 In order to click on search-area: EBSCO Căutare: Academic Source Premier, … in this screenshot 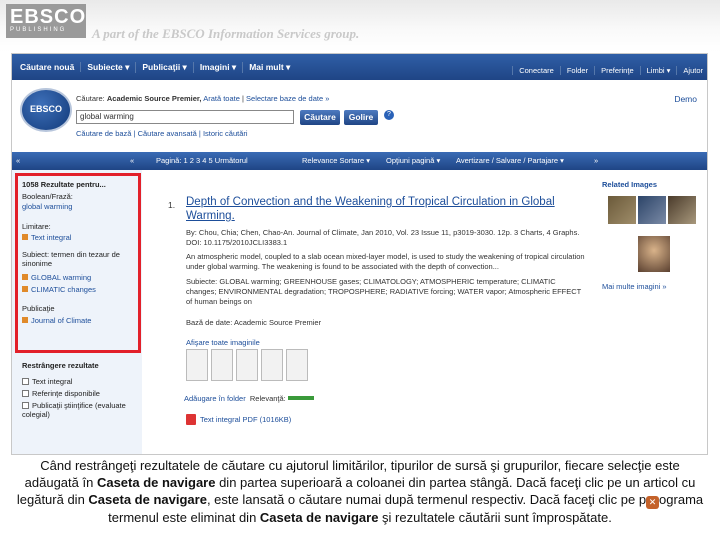, I will do `click(359, 109)`.